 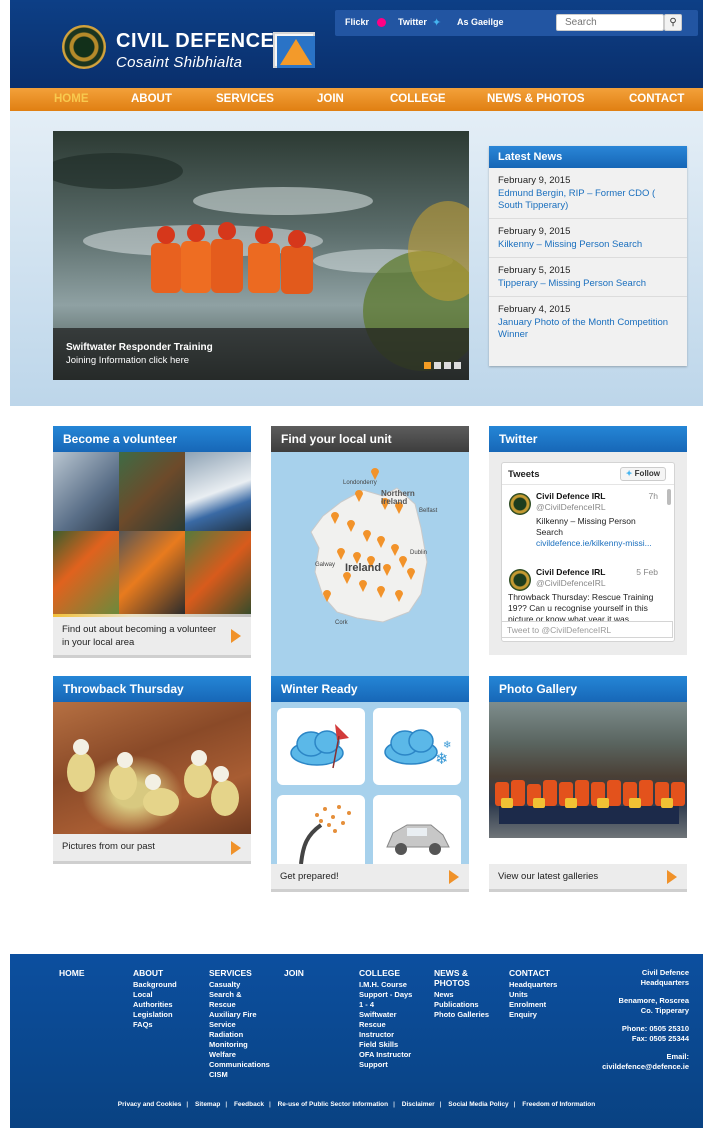 What do you see at coordinates (466, 1005) in the screenshot?
I see `footer-link: Publications` at bounding box center [466, 1005].